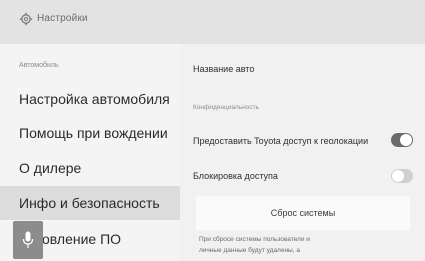 The height and width of the screenshot is (261, 425). What do you see at coordinates (223, 69) in the screenshot?
I see `car-name-setting: Название авто` at bounding box center [223, 69].